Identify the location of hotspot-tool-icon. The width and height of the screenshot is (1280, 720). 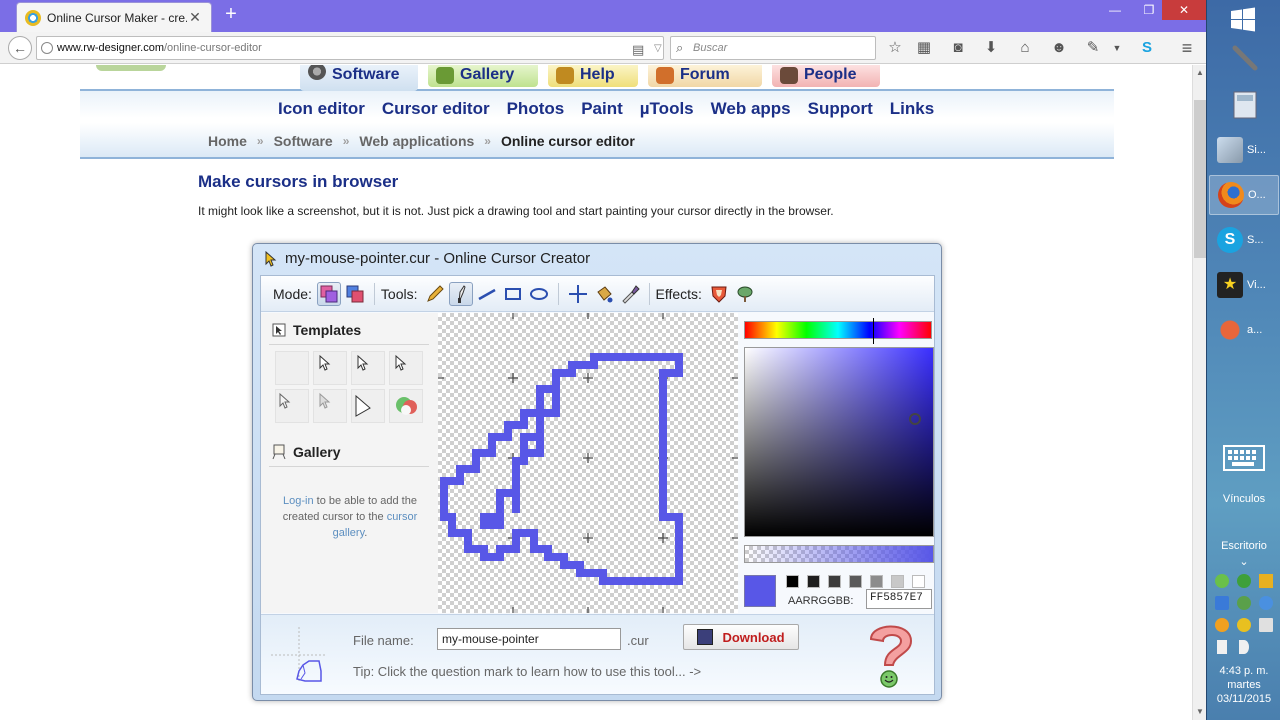
(578, 294).